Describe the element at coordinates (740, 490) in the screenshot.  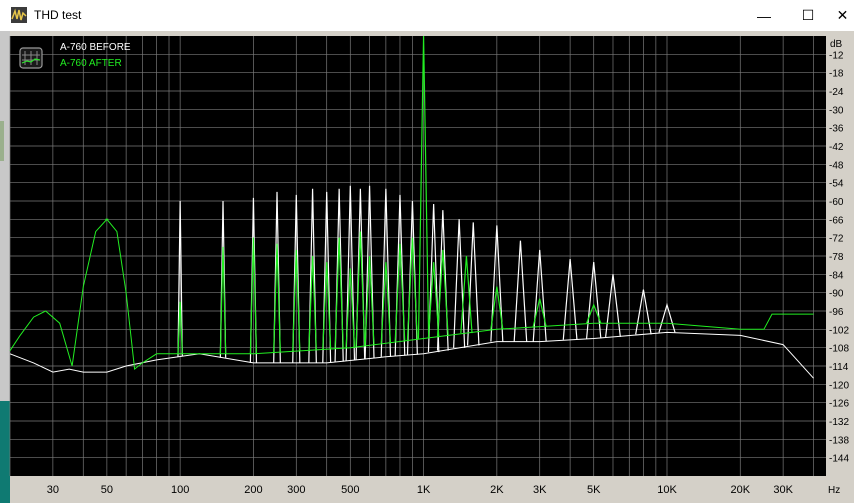
I see `x-tick-label: 20K` at that location.